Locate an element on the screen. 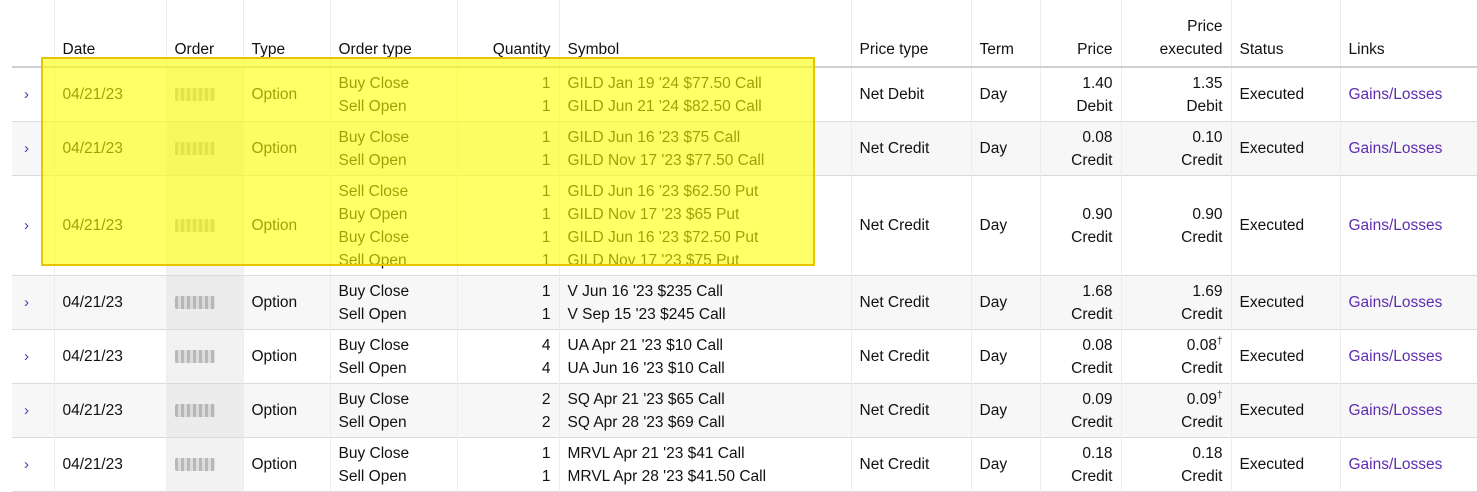  column-header-quantity: Quantity is located at coordinates (507, 34).